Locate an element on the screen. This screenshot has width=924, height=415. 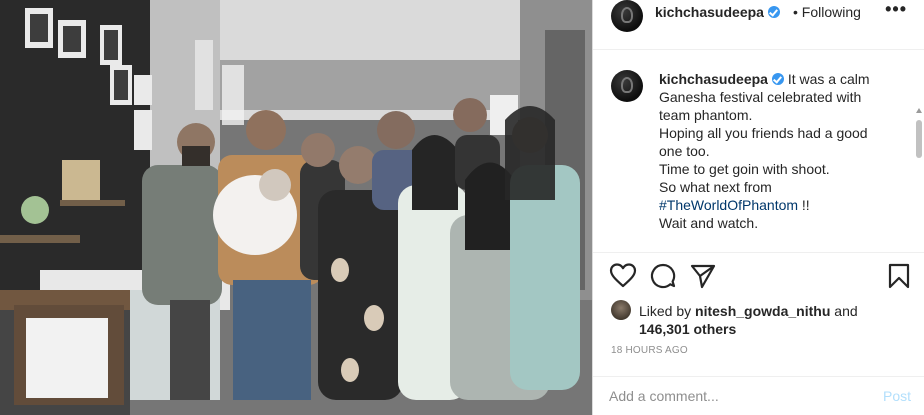
likes-count: 146,301 others is located at coordinates (687, 329).